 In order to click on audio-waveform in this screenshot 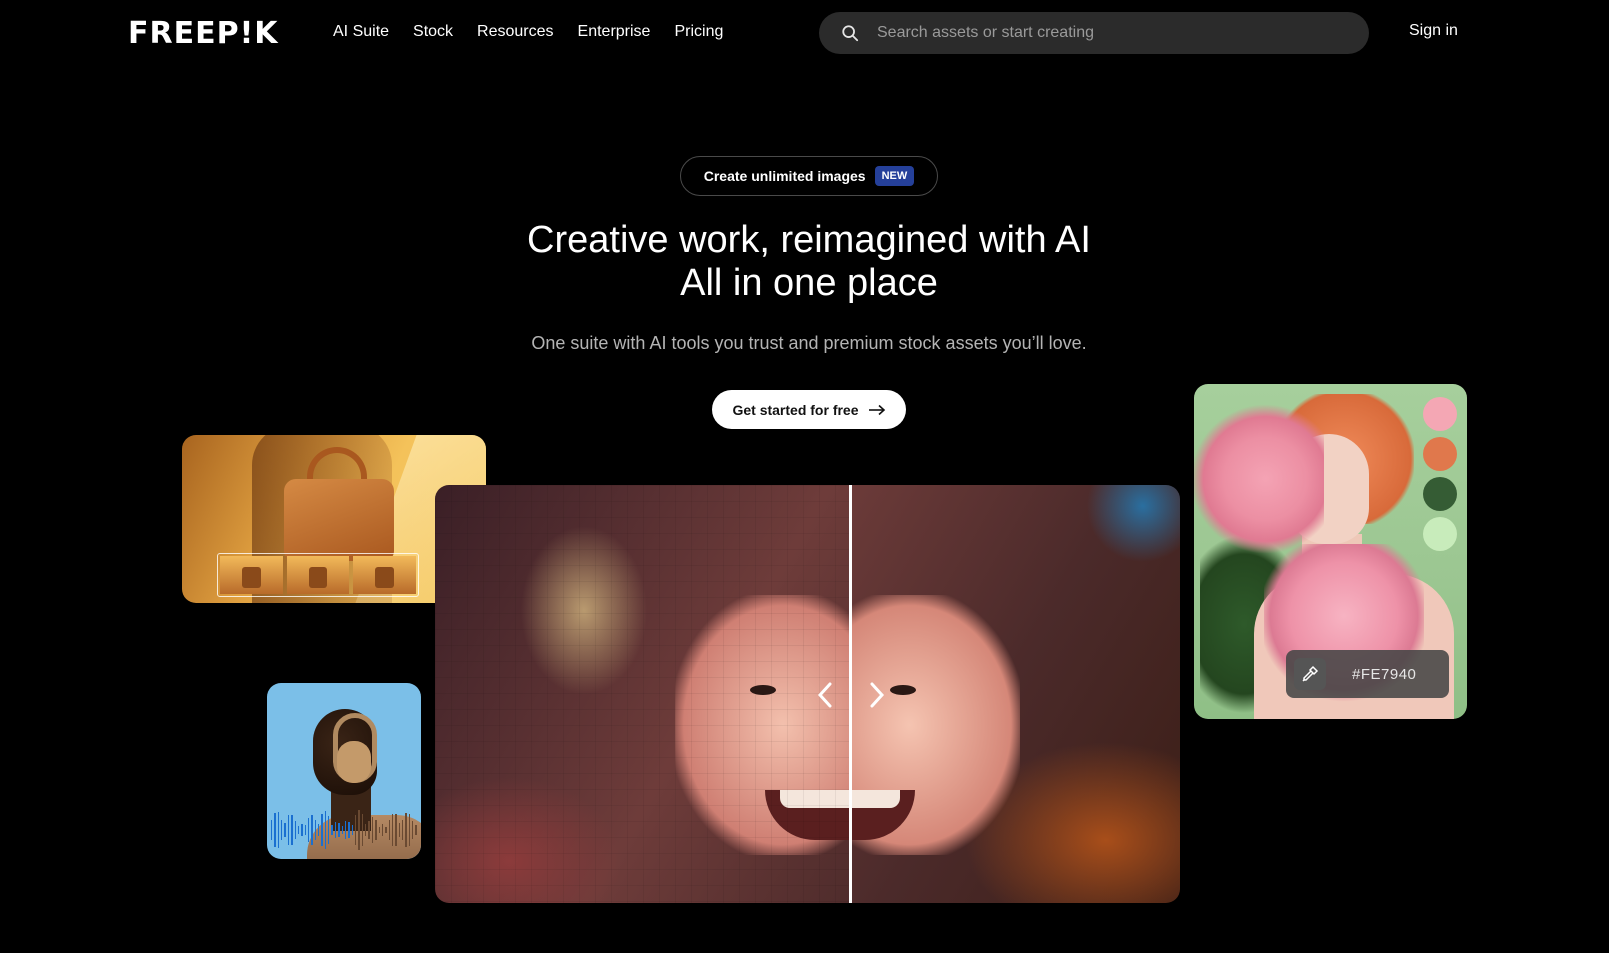, I will do `click(344, 830)`.